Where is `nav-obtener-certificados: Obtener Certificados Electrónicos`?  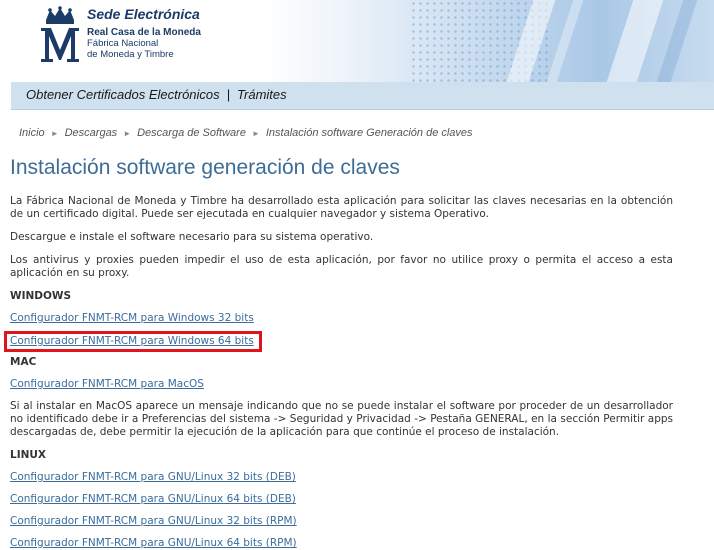 nav-obtener-certificados: Obtener Certificados Electrónicos is located at coordinates (123, 94).